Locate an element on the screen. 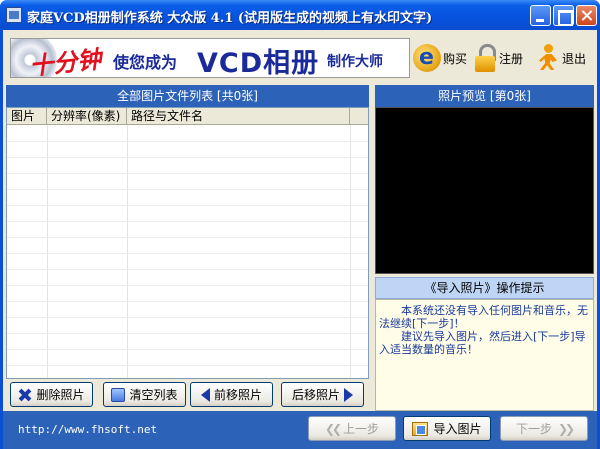 Image resolution: width=600 pixels, height=449 pixels. arrow-right-icon is located at coordinates (348, 394).